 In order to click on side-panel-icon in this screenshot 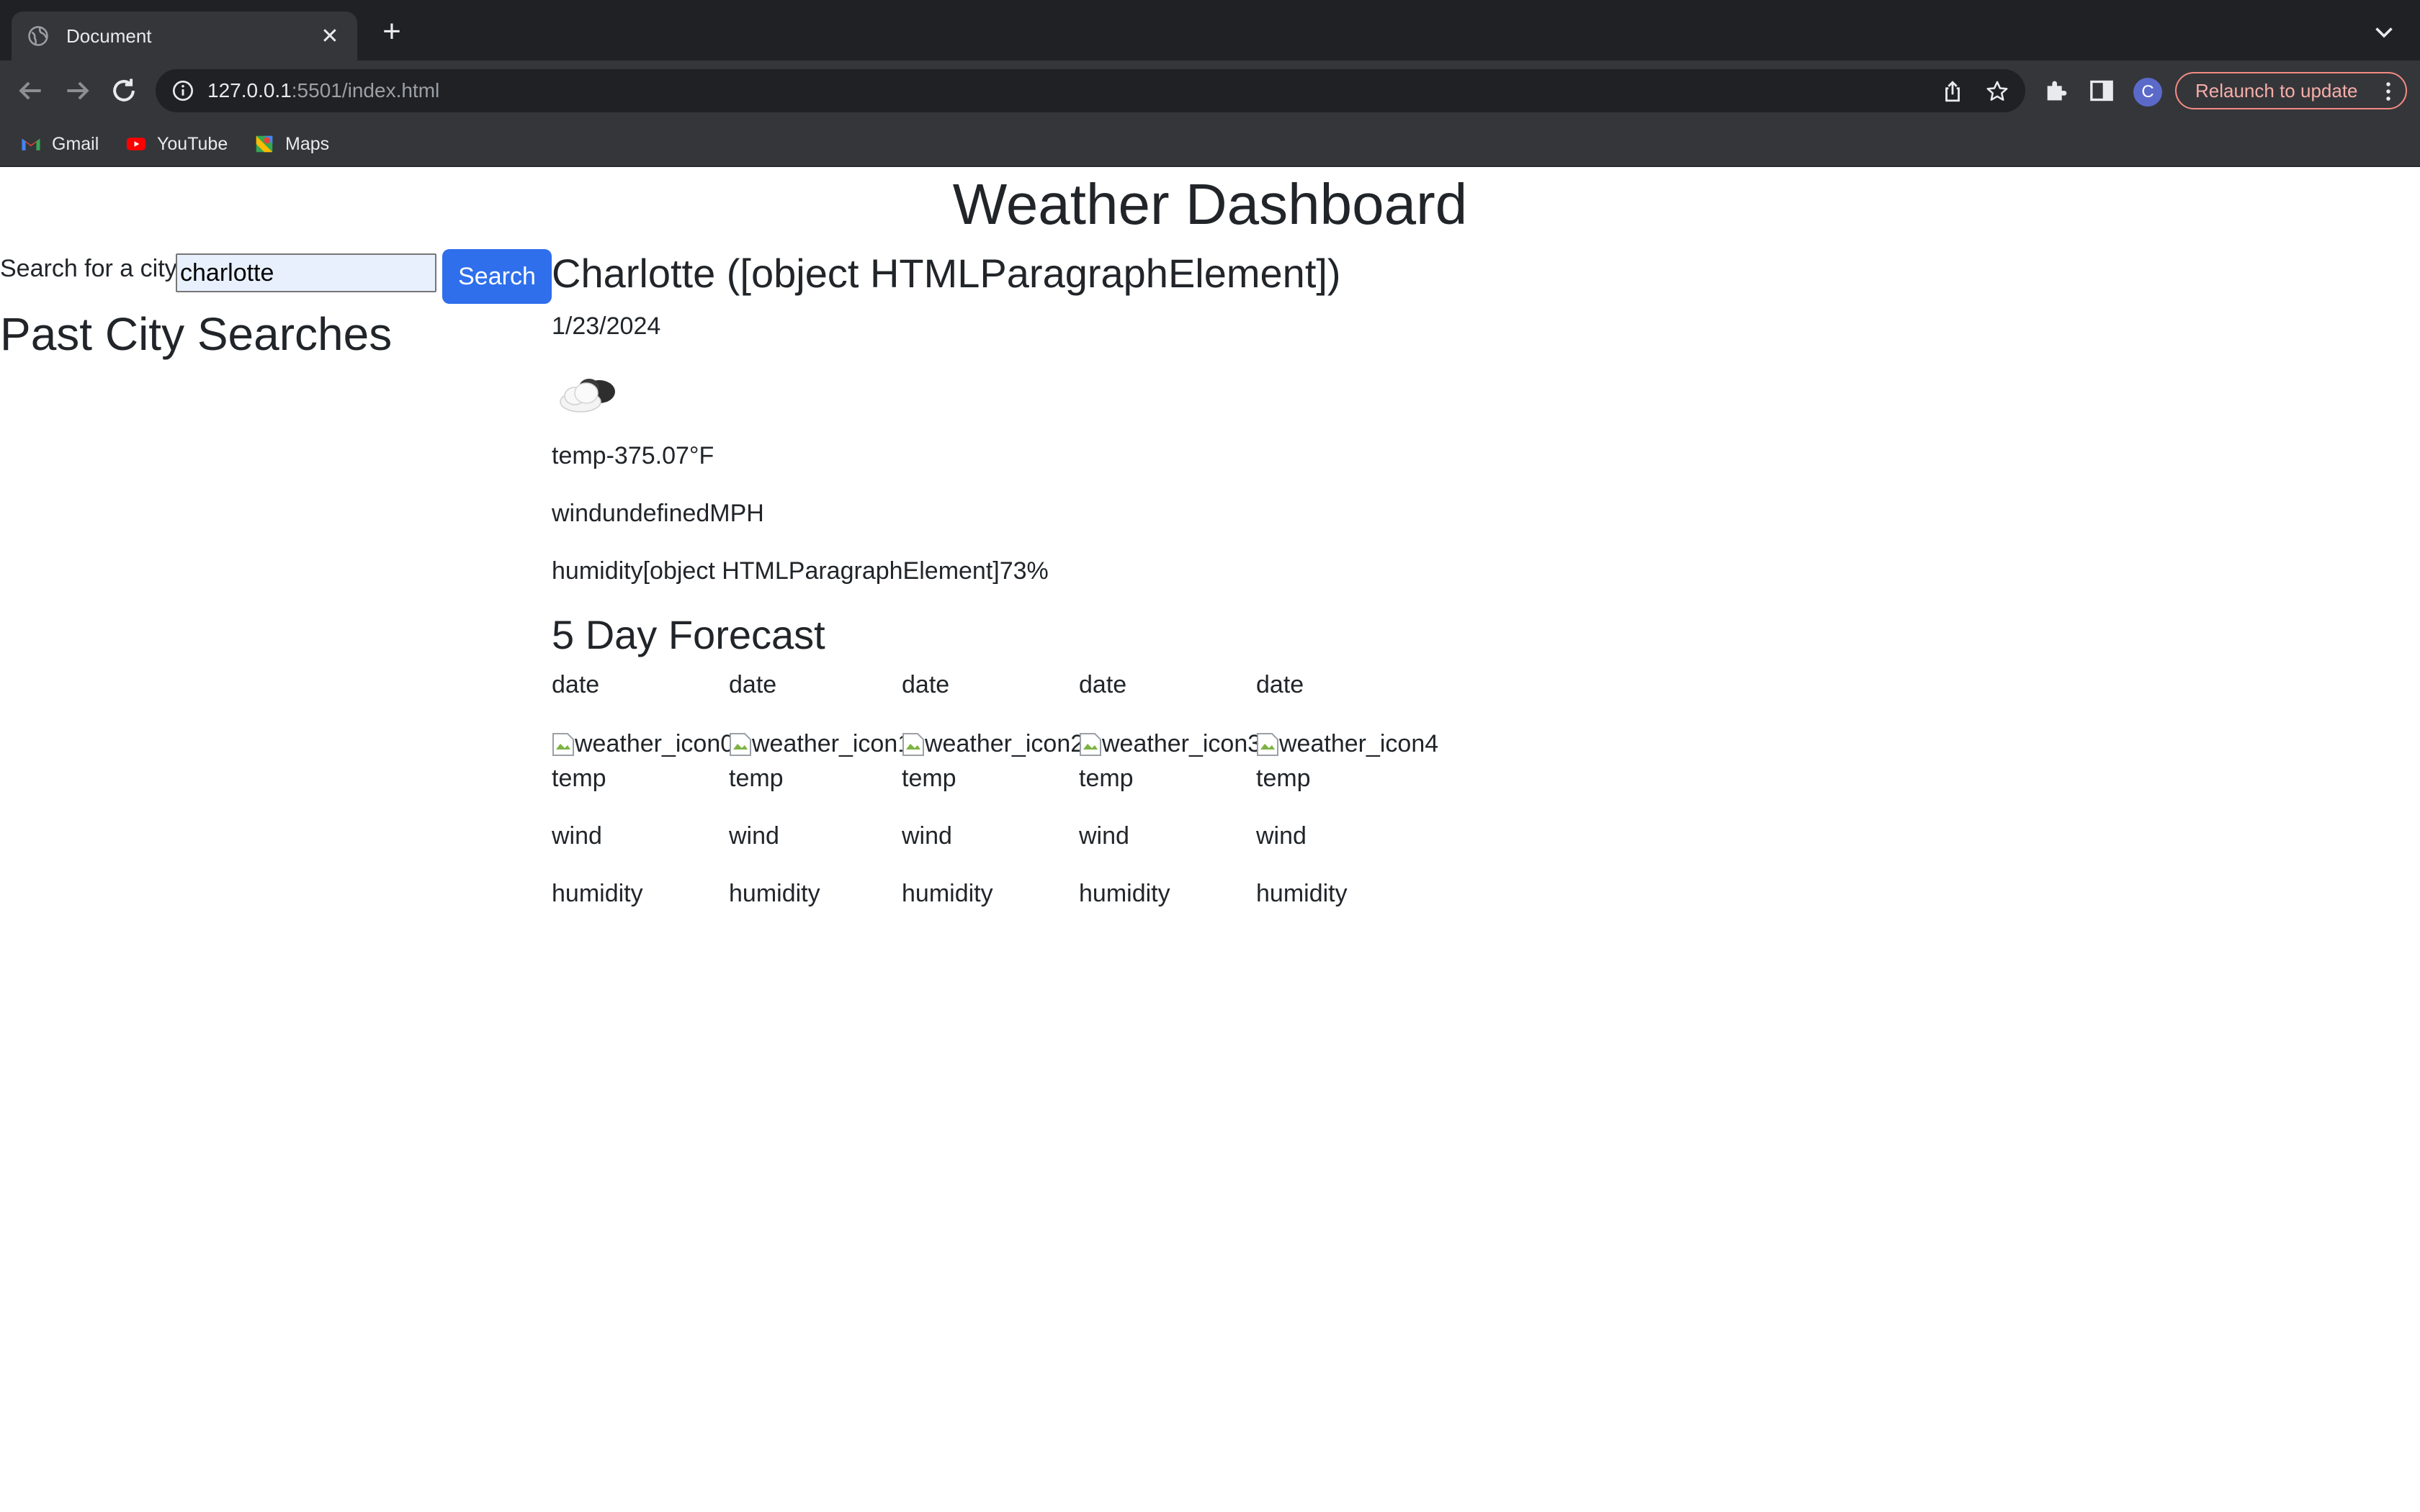, I will do `click(2101, 90)`.